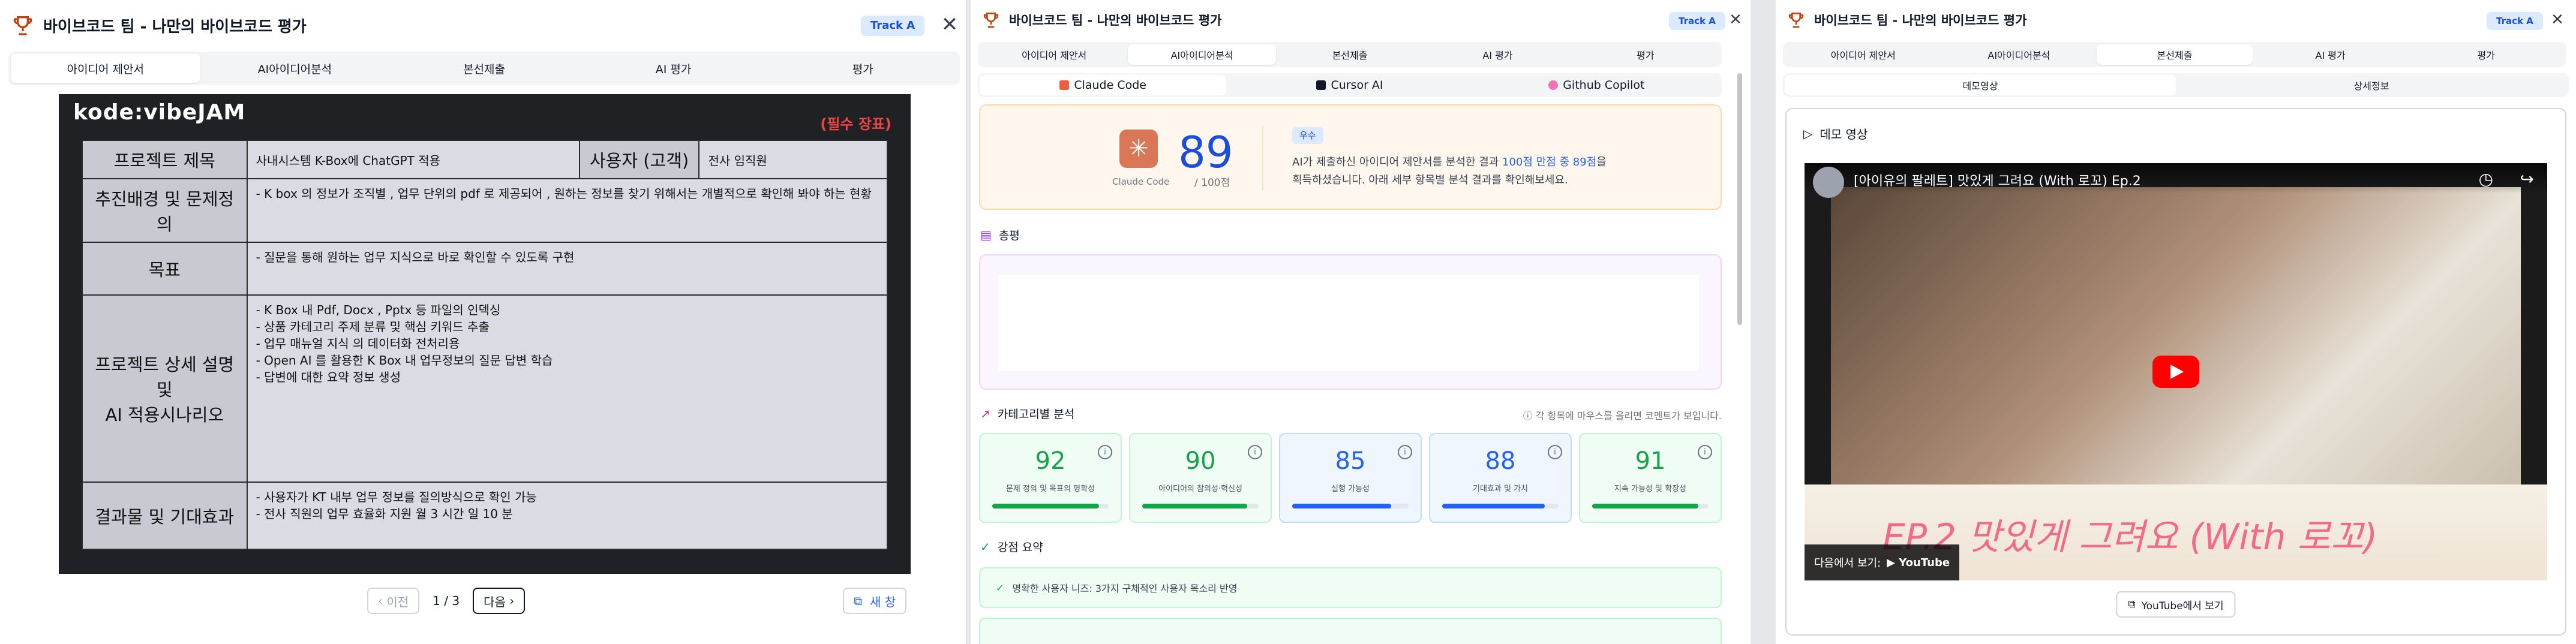 The image size is (2576, 644). I want to click on category-label: 기대효과 및 가치, so click(1501, 488).